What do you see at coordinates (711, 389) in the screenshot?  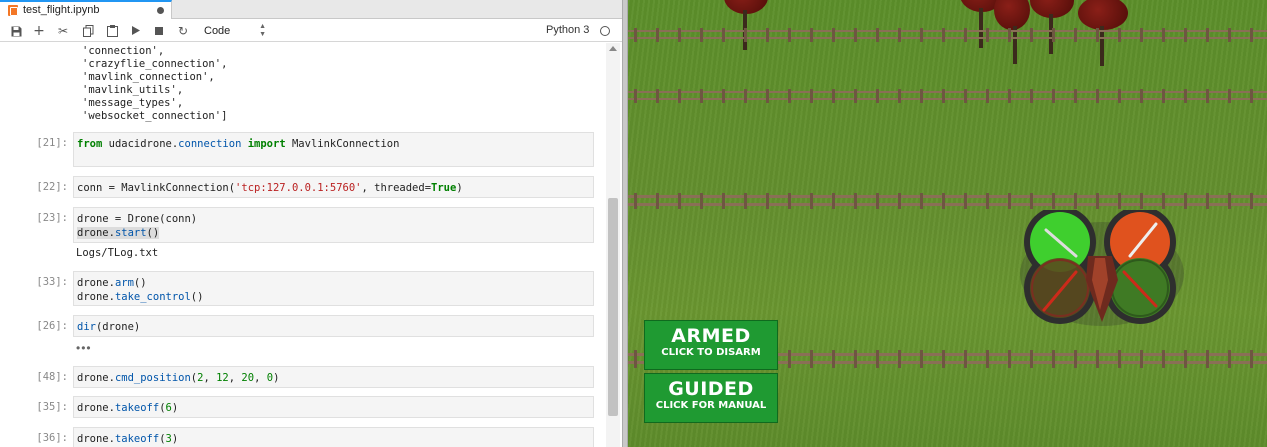 I see `guided-title: GUIDED` at bounding box center [711, 389].